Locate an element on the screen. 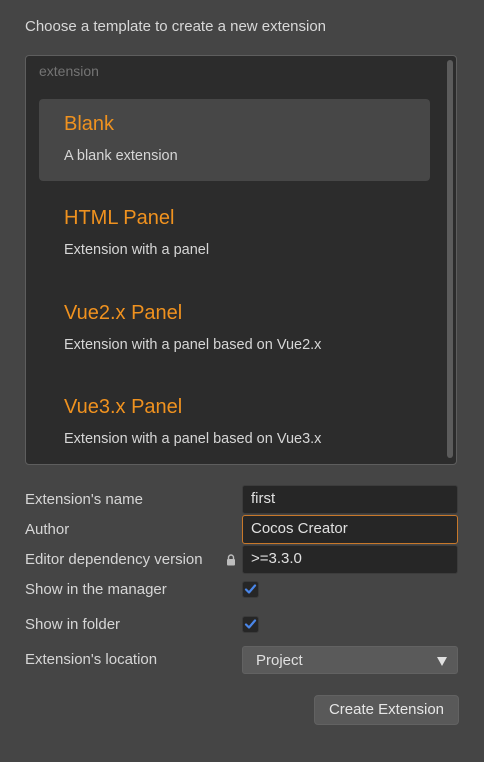  template-title: HTML Panel is located at coordinates (119, 218).